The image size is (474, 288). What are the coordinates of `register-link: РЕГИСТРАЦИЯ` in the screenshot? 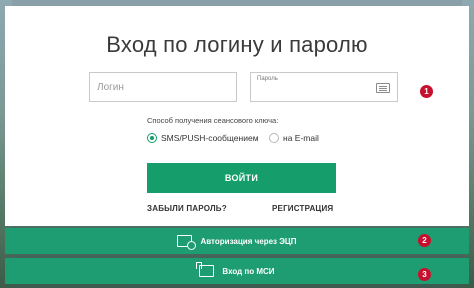 It's located at (302, 208).